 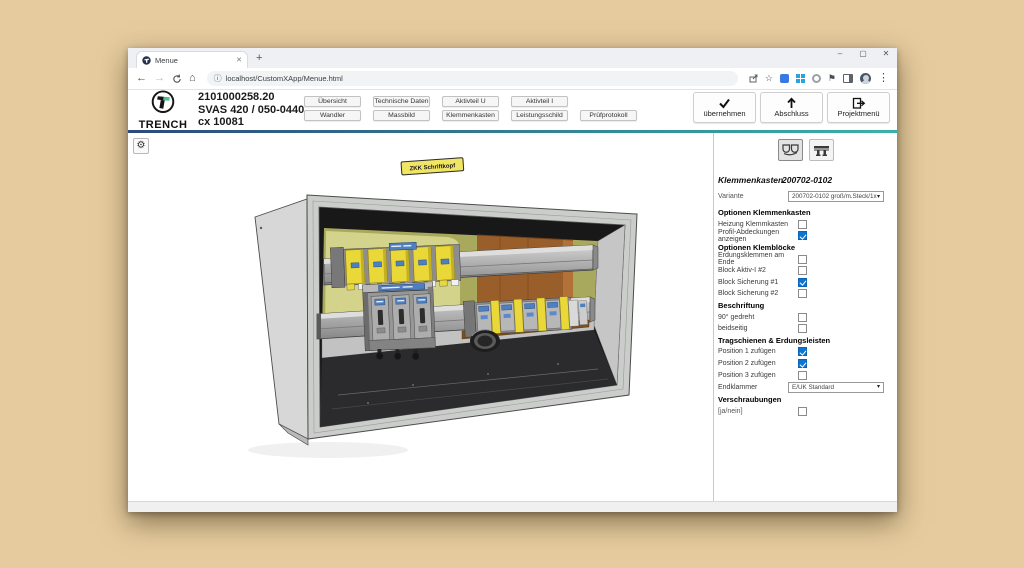 I want to click on forward-icon: →, so click(x=159, y=78).